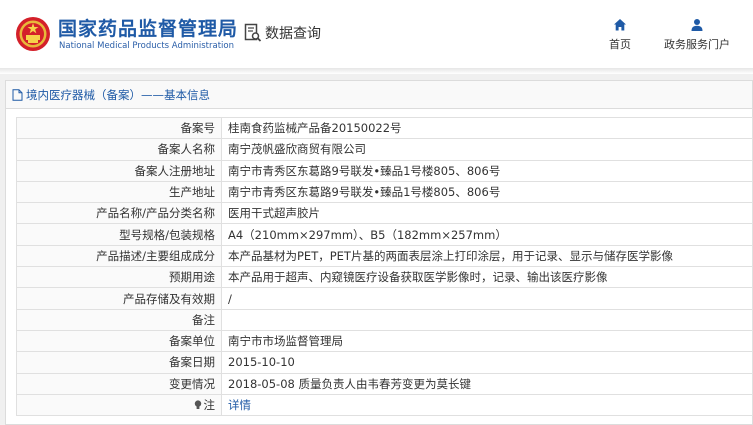 The width and height of the screenshot is (753, 425). Describe the element at coordinates (17, 94) in the screenshot. I see `document-icon` at that location.